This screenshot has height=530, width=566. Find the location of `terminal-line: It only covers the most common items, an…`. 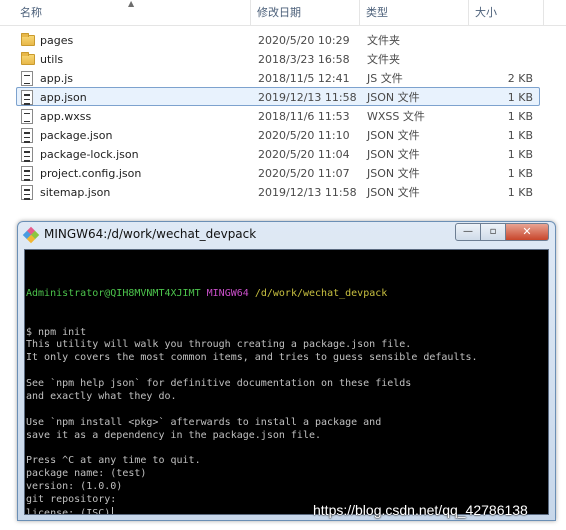

terminal-line: It only covers the most common items, an… is located at coordinates (287, 358).